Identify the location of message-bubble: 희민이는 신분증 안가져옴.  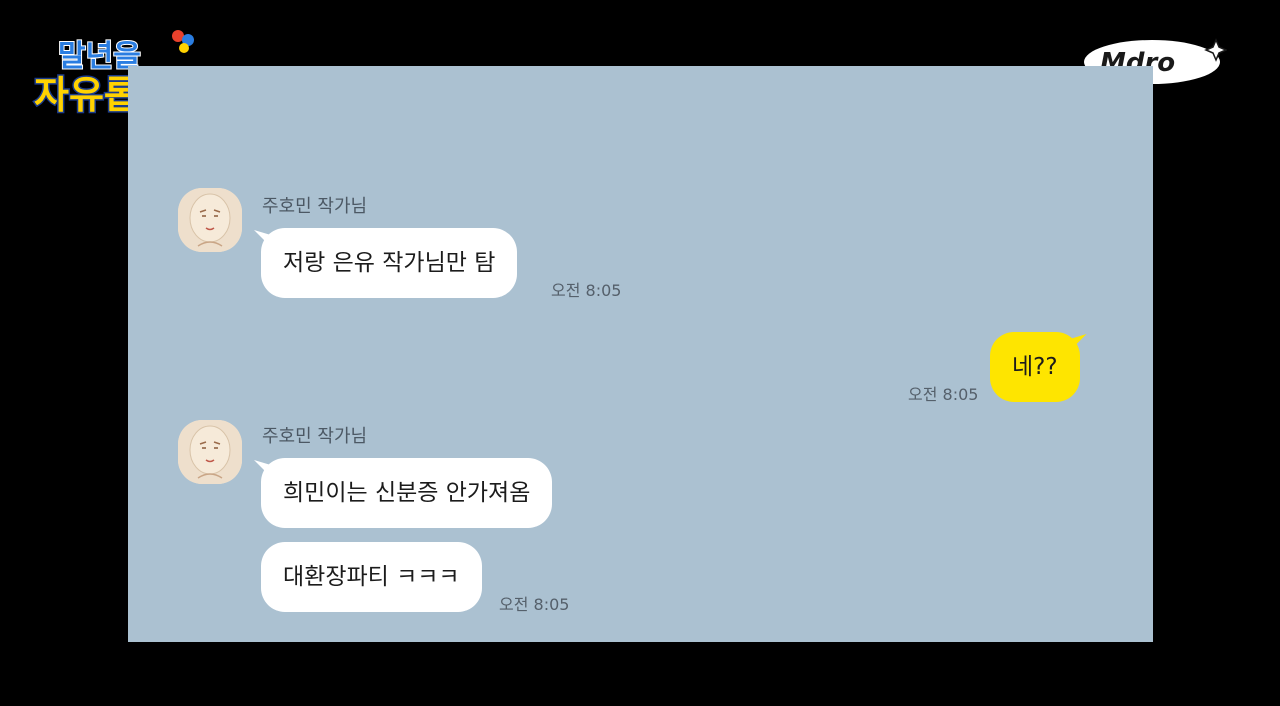
(407, 493).